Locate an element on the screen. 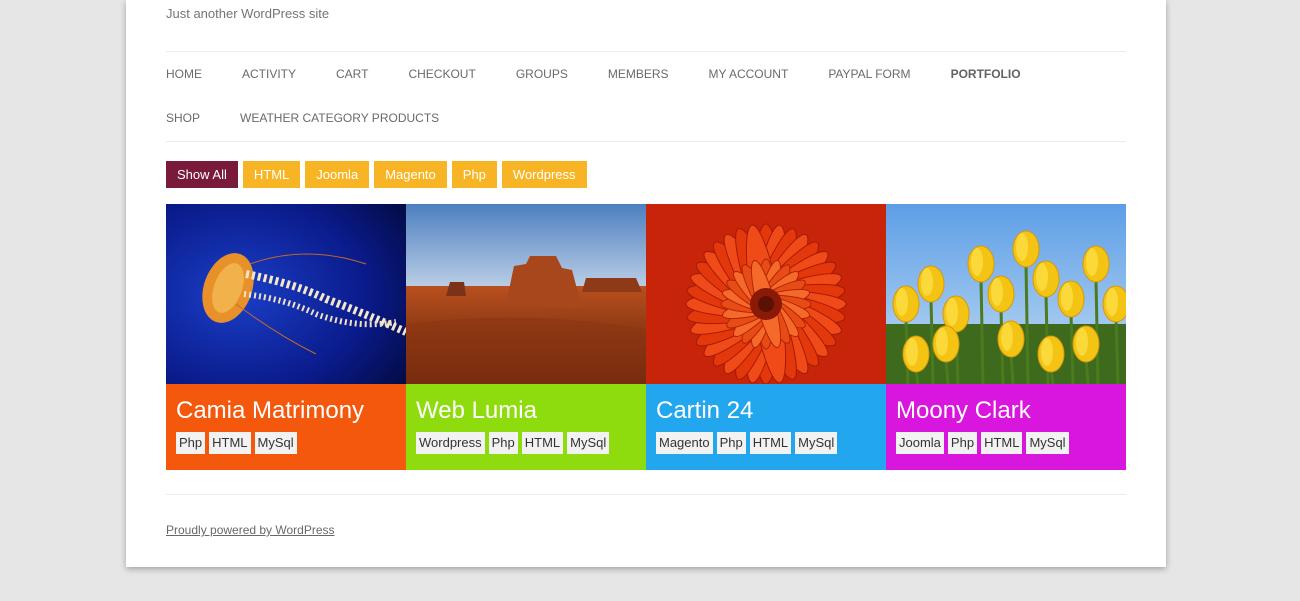 Image resolution: width=1300 pixels, height=601 pixels. portfolio-card: Moony Clark Joomla Php HTML MySql is located at coordinates (1006, 337).